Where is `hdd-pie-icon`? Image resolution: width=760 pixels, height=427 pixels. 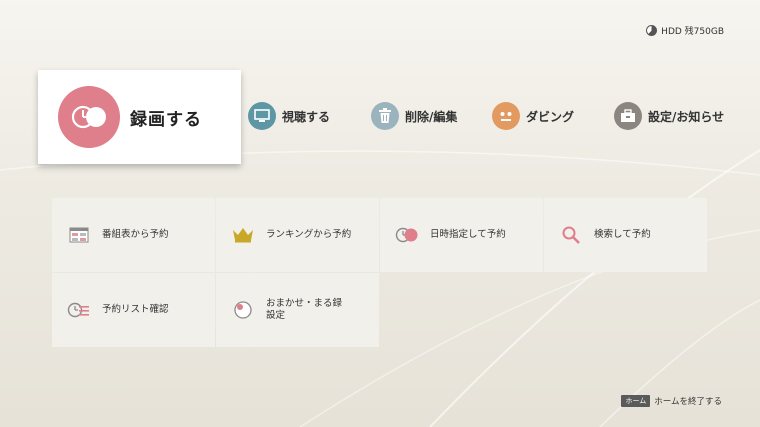
hdd-pie-icon is located at coordinates (652, 30).